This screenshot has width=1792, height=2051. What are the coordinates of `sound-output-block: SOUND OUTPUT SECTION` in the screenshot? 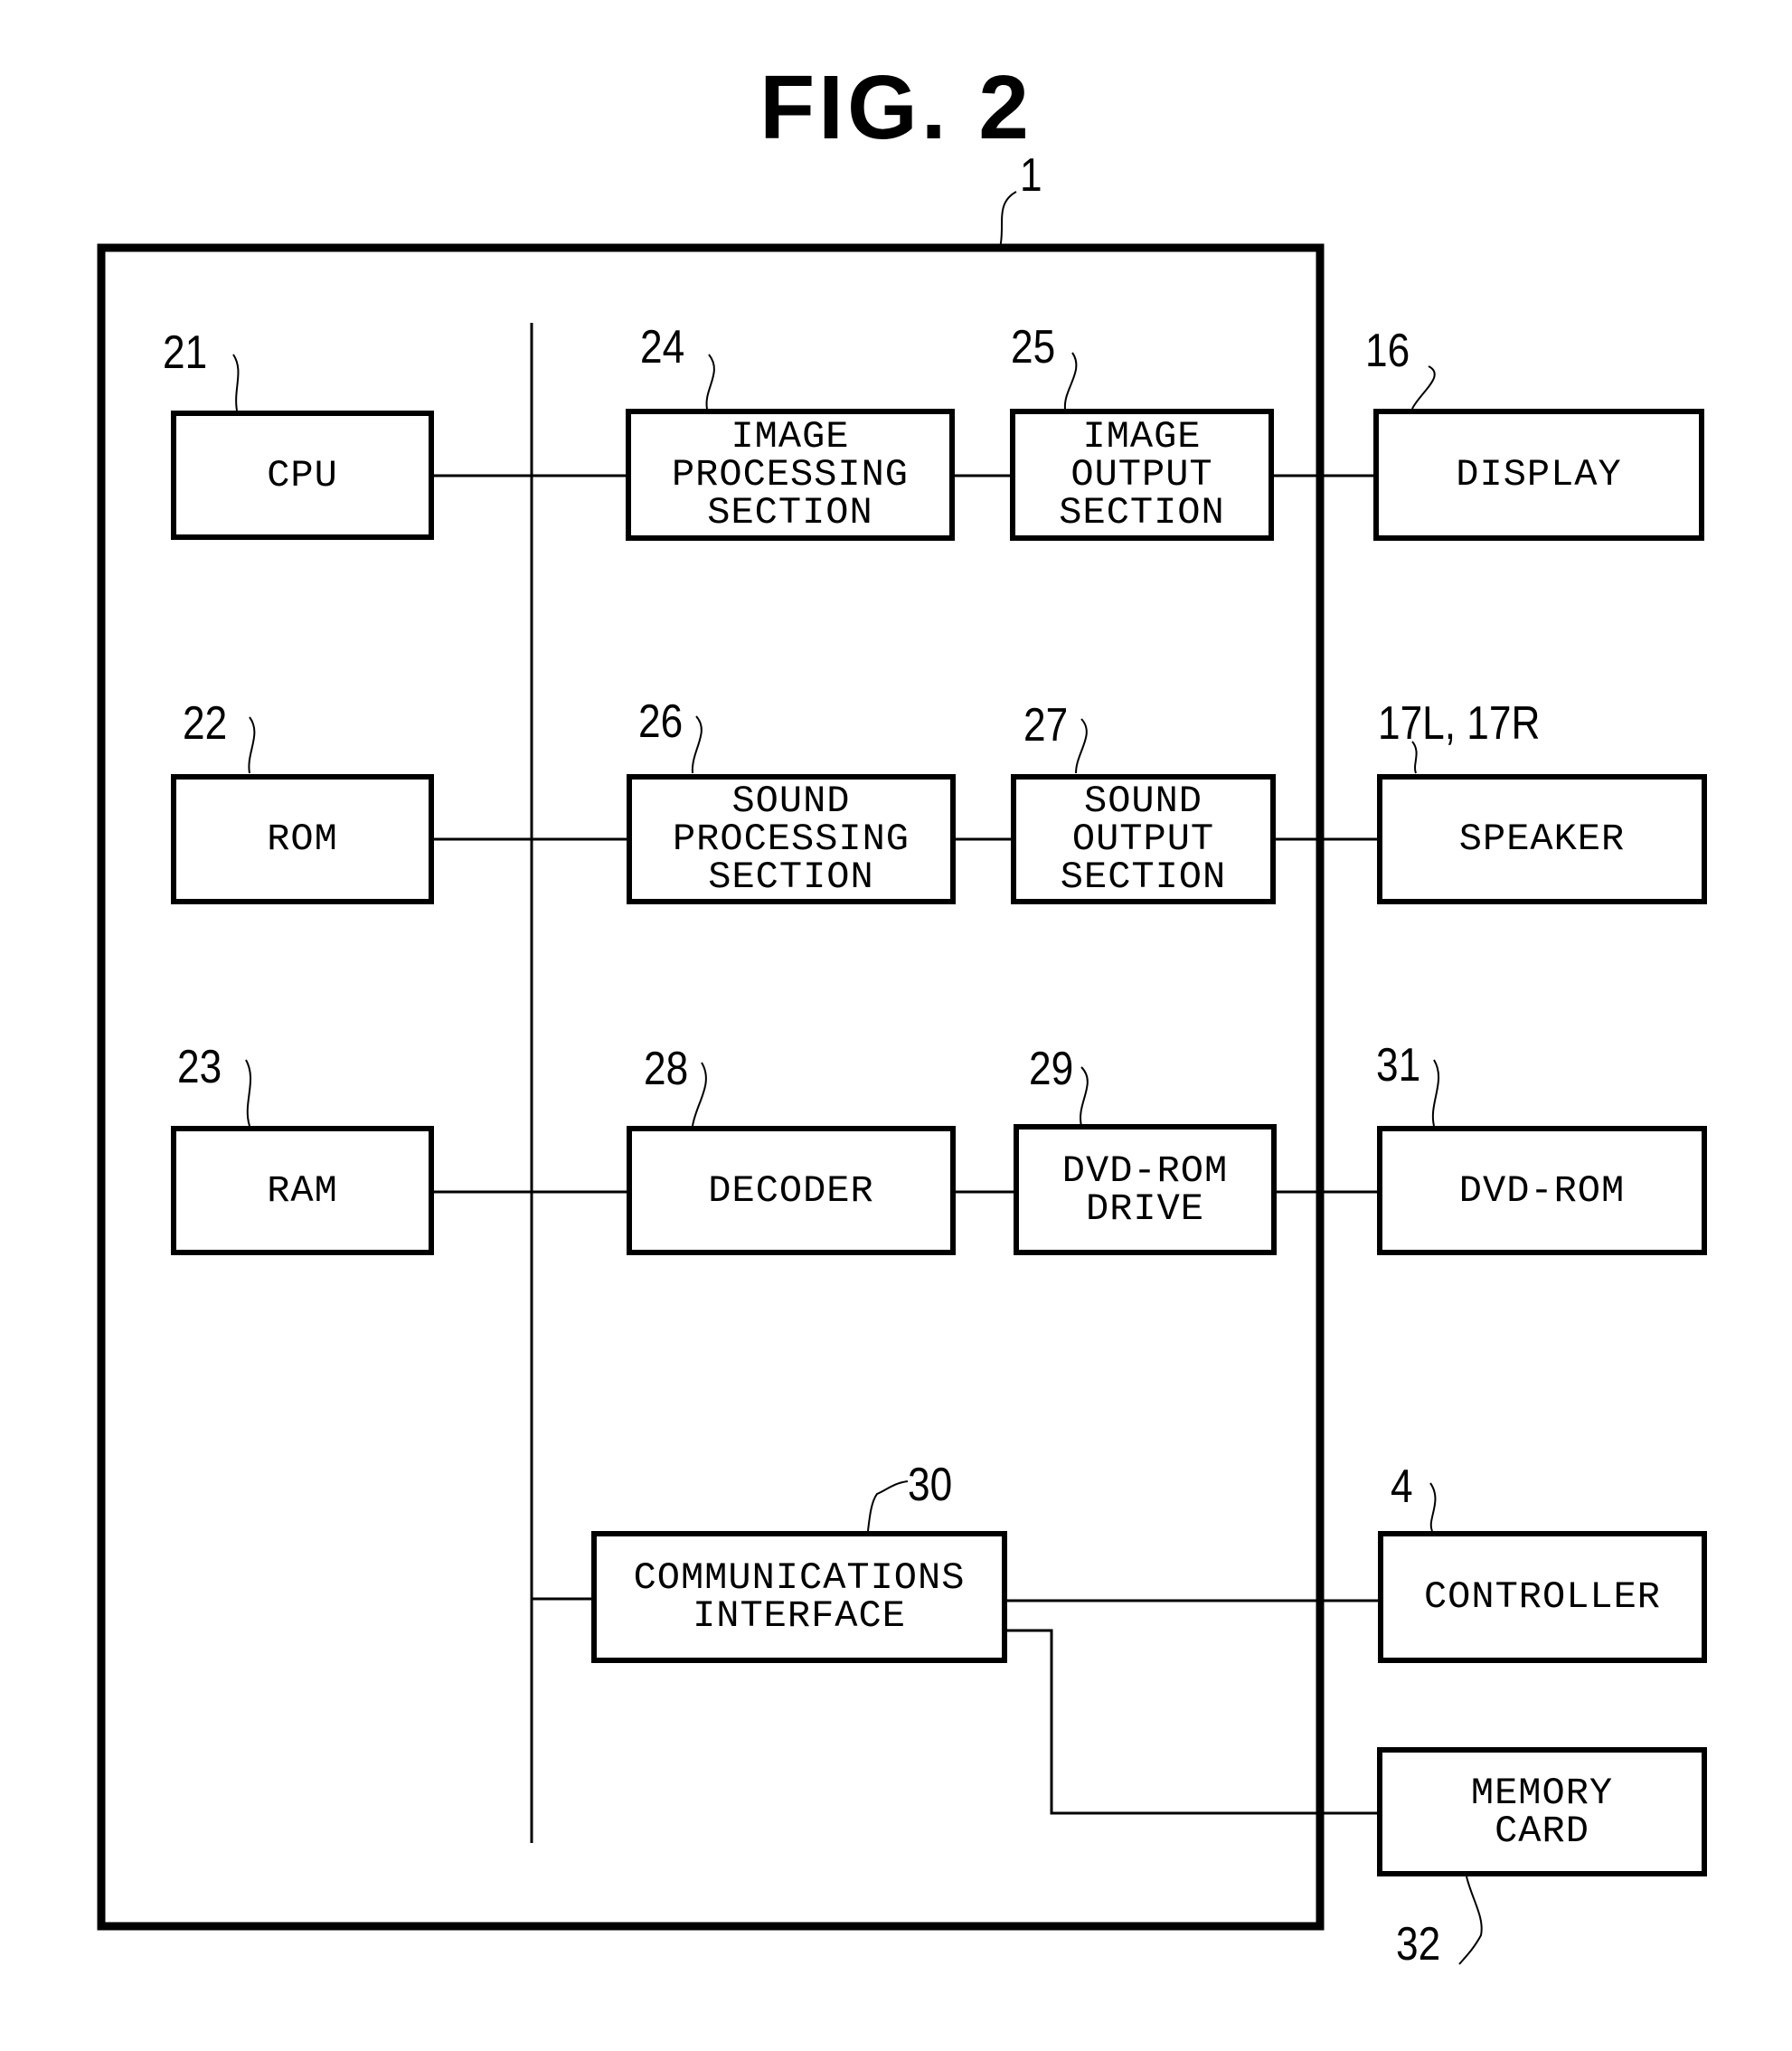 It's located at (1143, 839).